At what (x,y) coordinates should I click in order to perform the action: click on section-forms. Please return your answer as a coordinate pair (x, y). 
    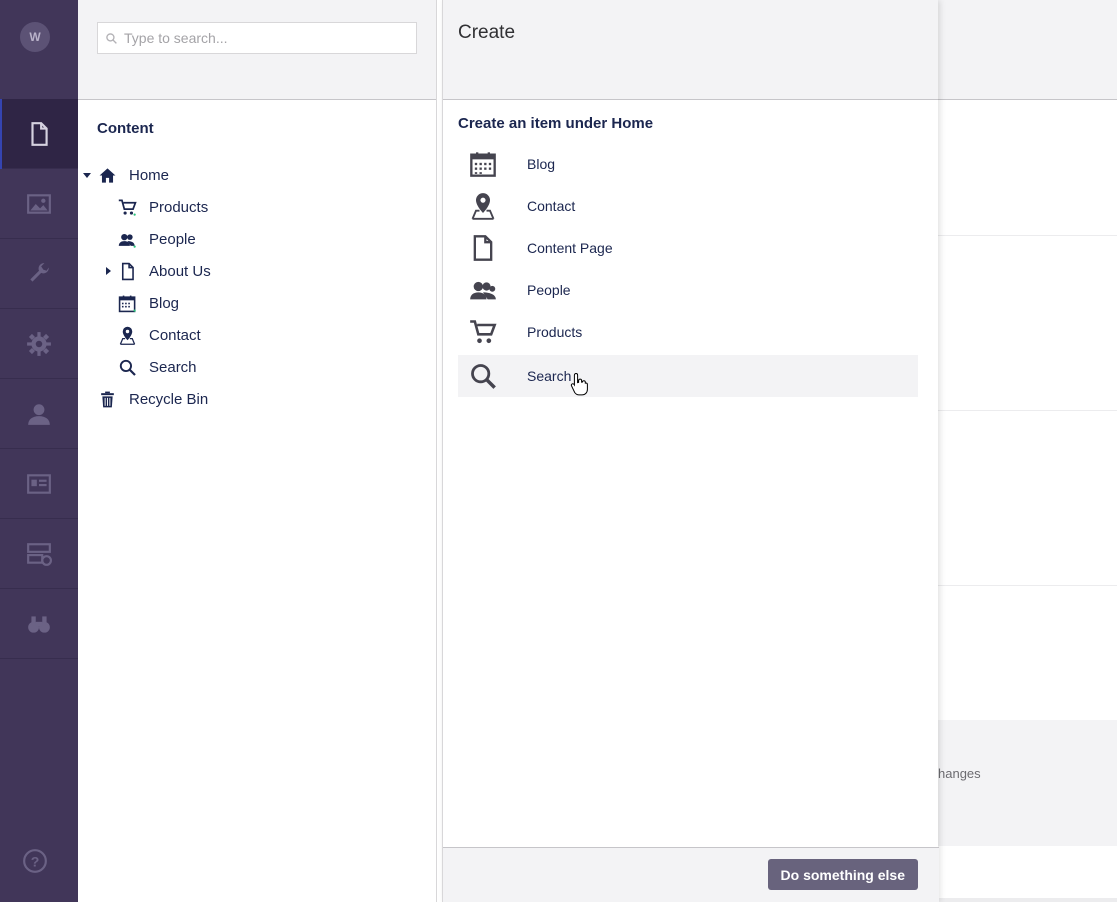
    Looking at the image, I should click on (39, 554).